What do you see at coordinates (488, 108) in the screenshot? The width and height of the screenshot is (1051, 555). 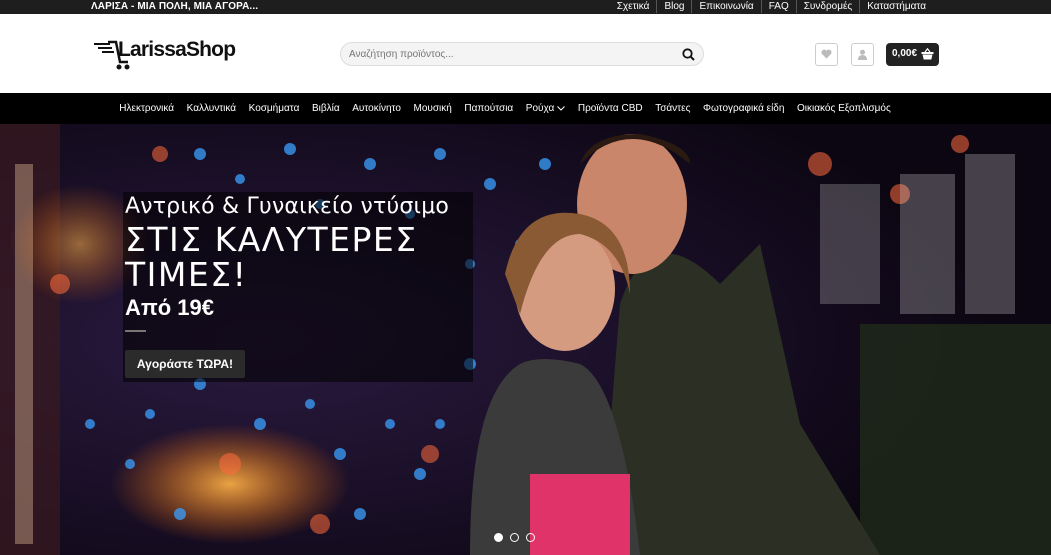 I see `nav-item-shoes: Παπούτσια` at bounding box center [488, 108].